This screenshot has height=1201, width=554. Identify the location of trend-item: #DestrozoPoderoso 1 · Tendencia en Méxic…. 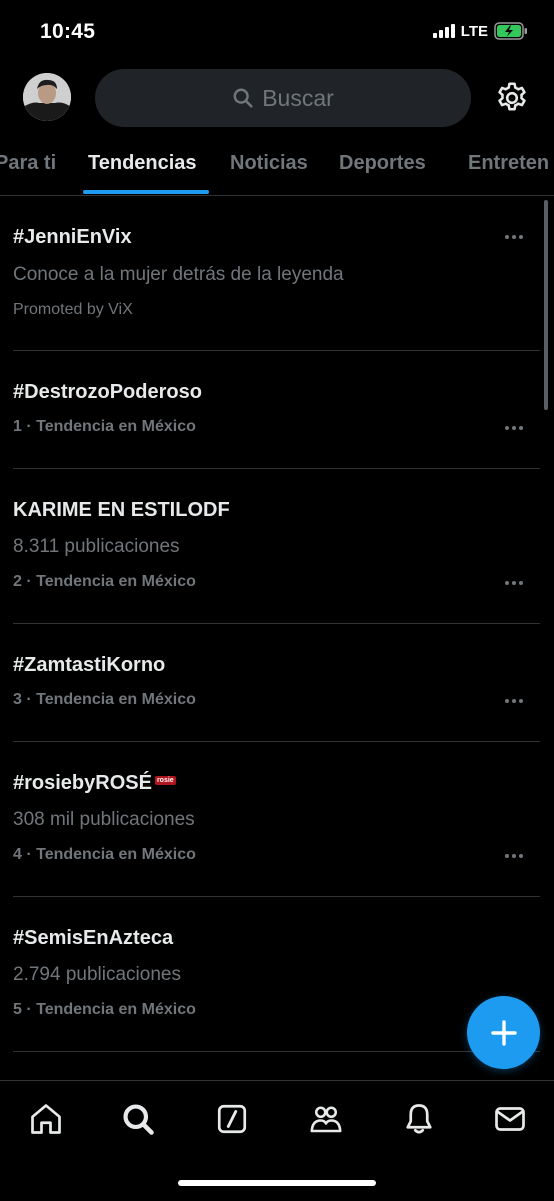
(276, 410).